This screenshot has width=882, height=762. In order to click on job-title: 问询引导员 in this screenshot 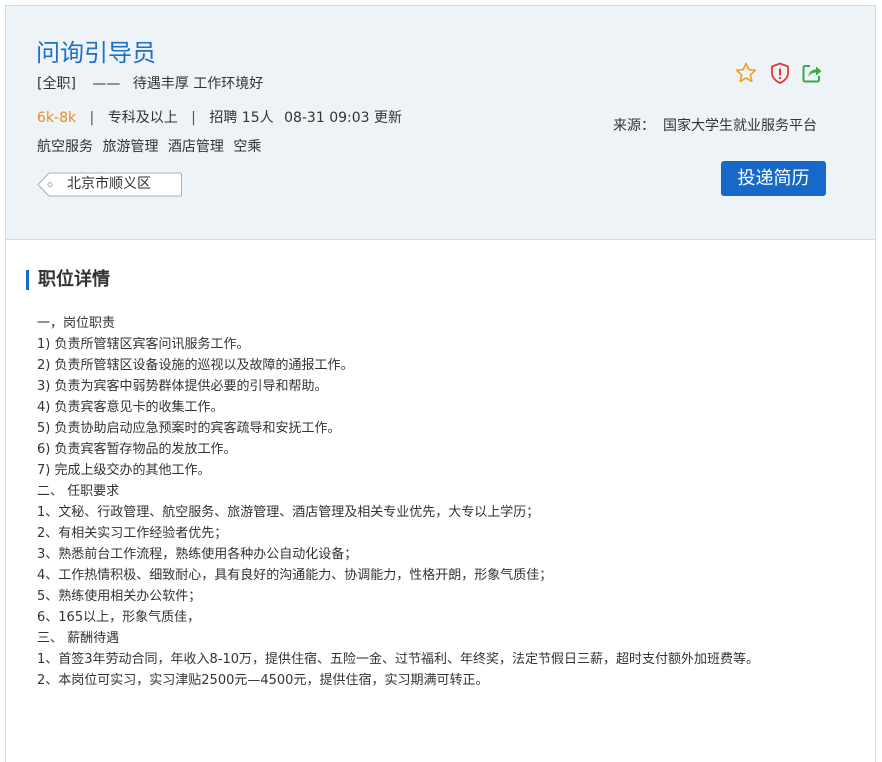, I will do `click(96, 53)`.